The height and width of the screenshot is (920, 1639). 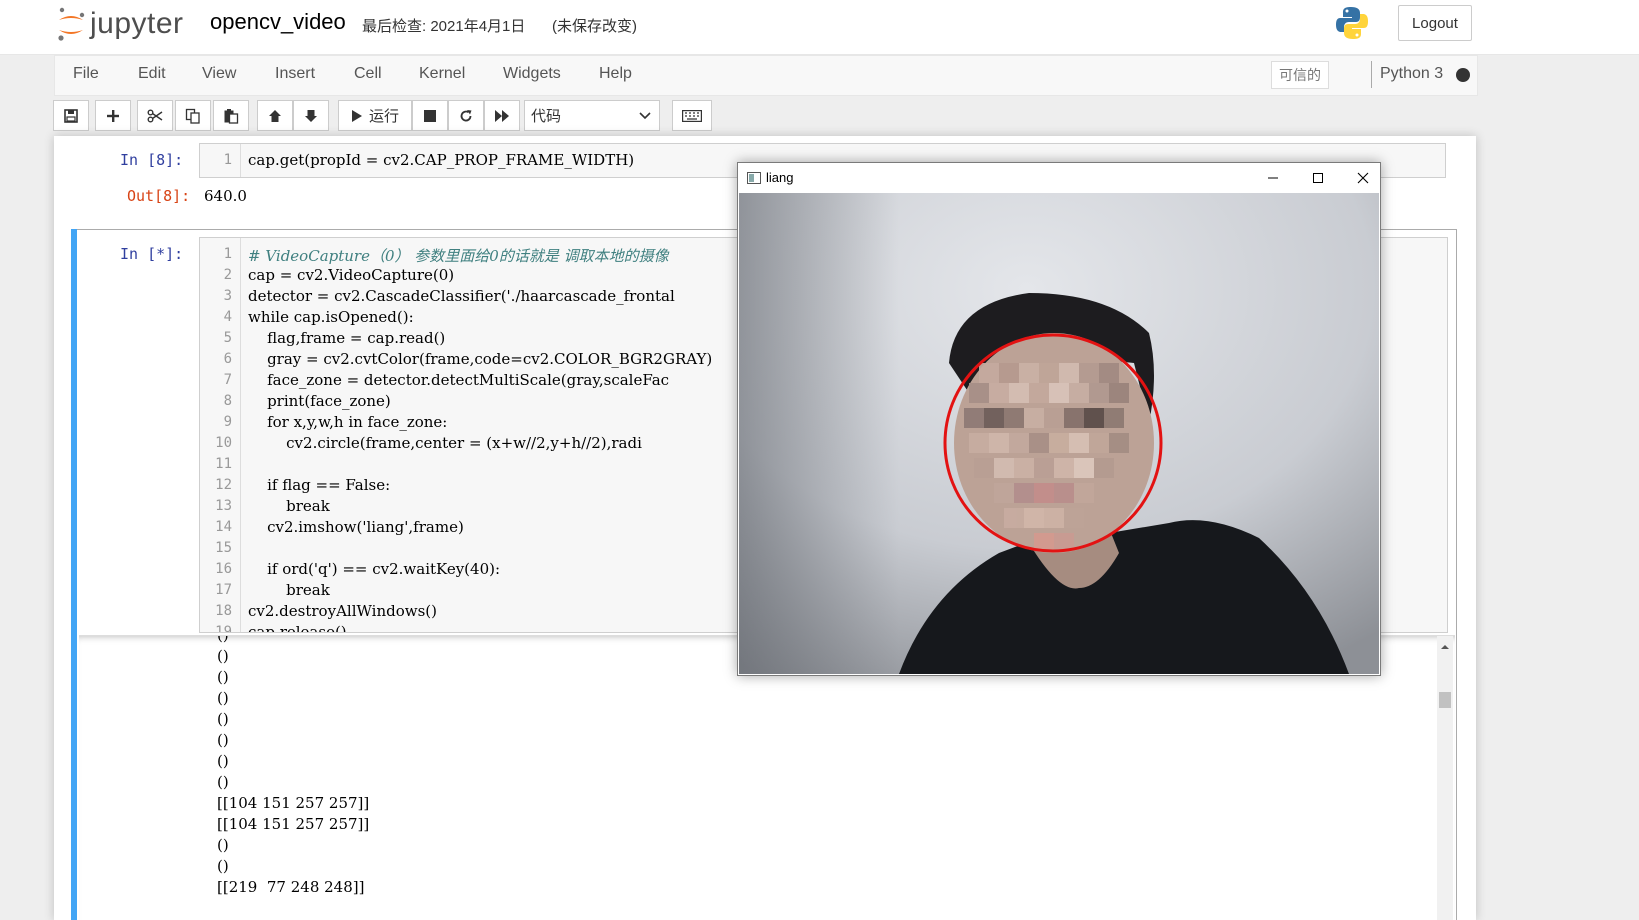 I want to click on output-line: [[104 151 257 257]], so click(x=293, y=824).